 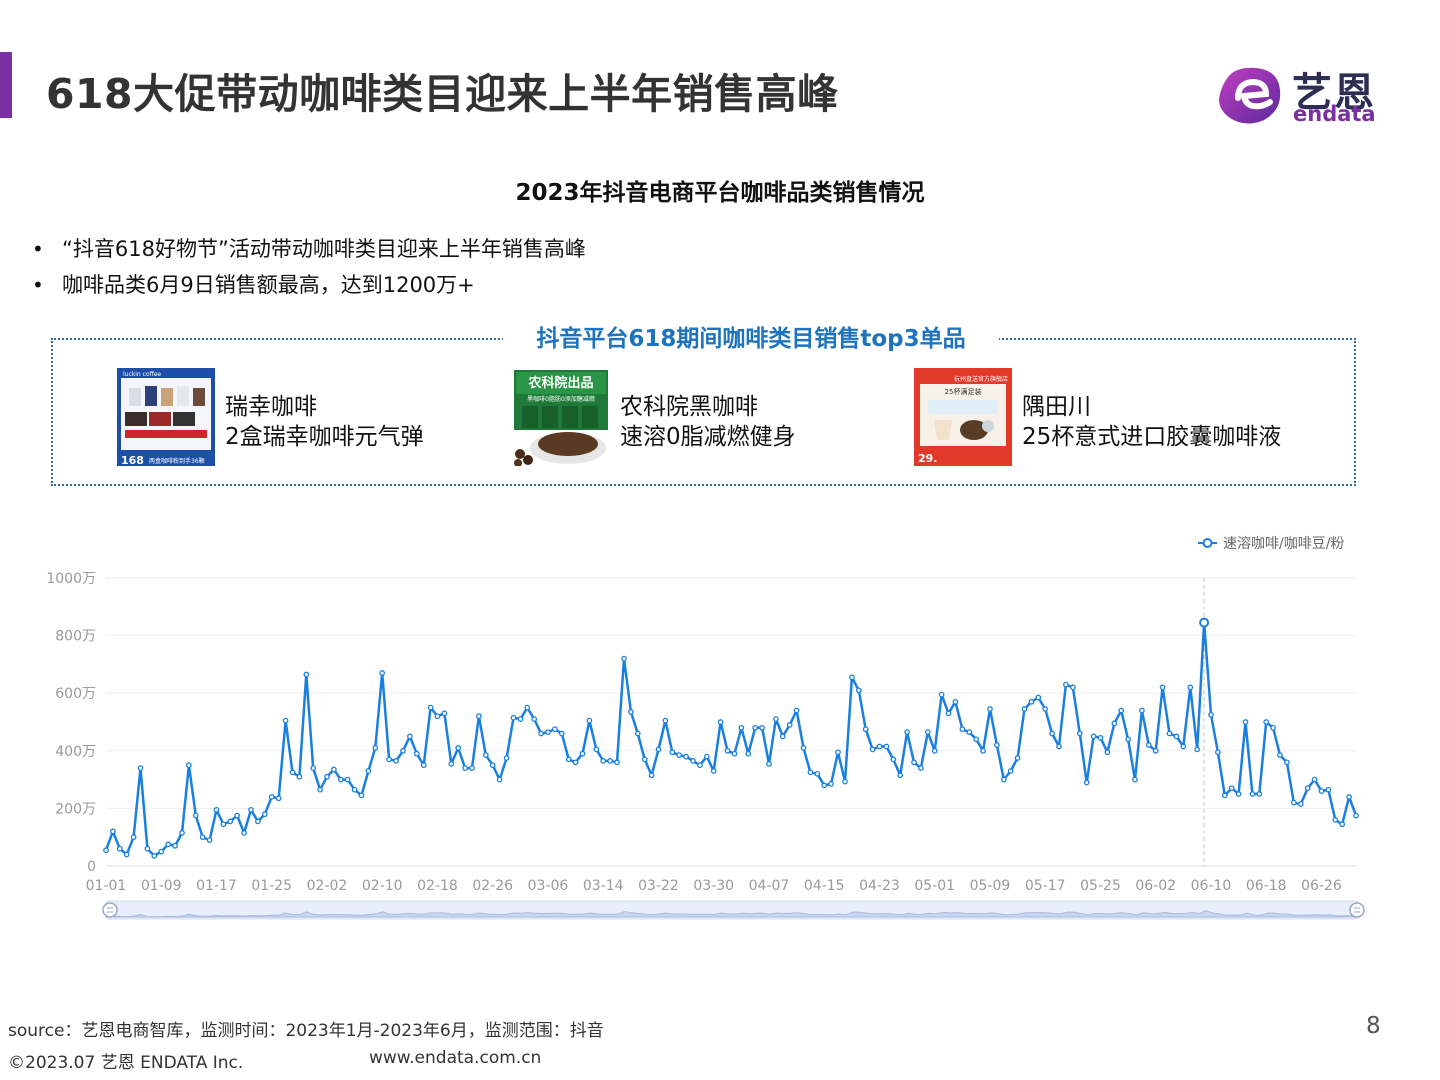 What do you see at coordinates (1271, 544) in the screenshot?
I see `chart-legend: 速溶咖啡/咖啡豆/粉` at bounding box center [1271, 544].